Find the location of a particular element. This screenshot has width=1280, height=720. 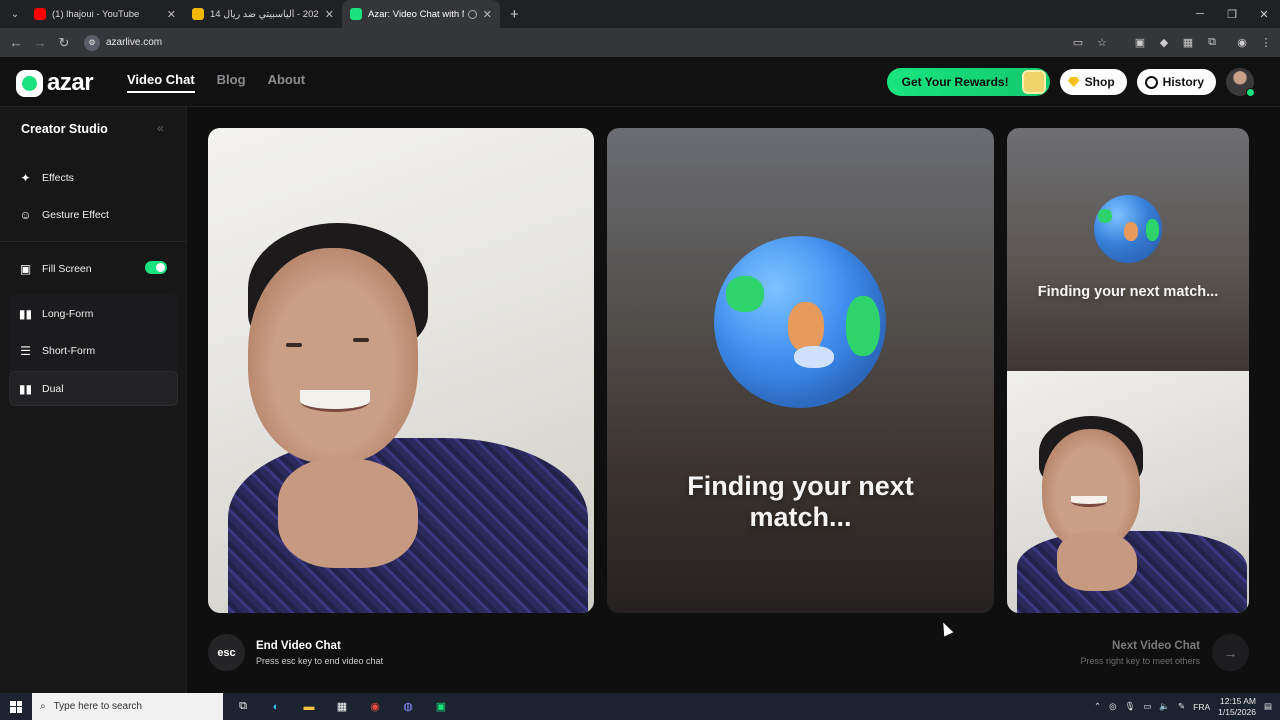

rewards-button: Get Your Rewards! is located at coordinates (968, 82).